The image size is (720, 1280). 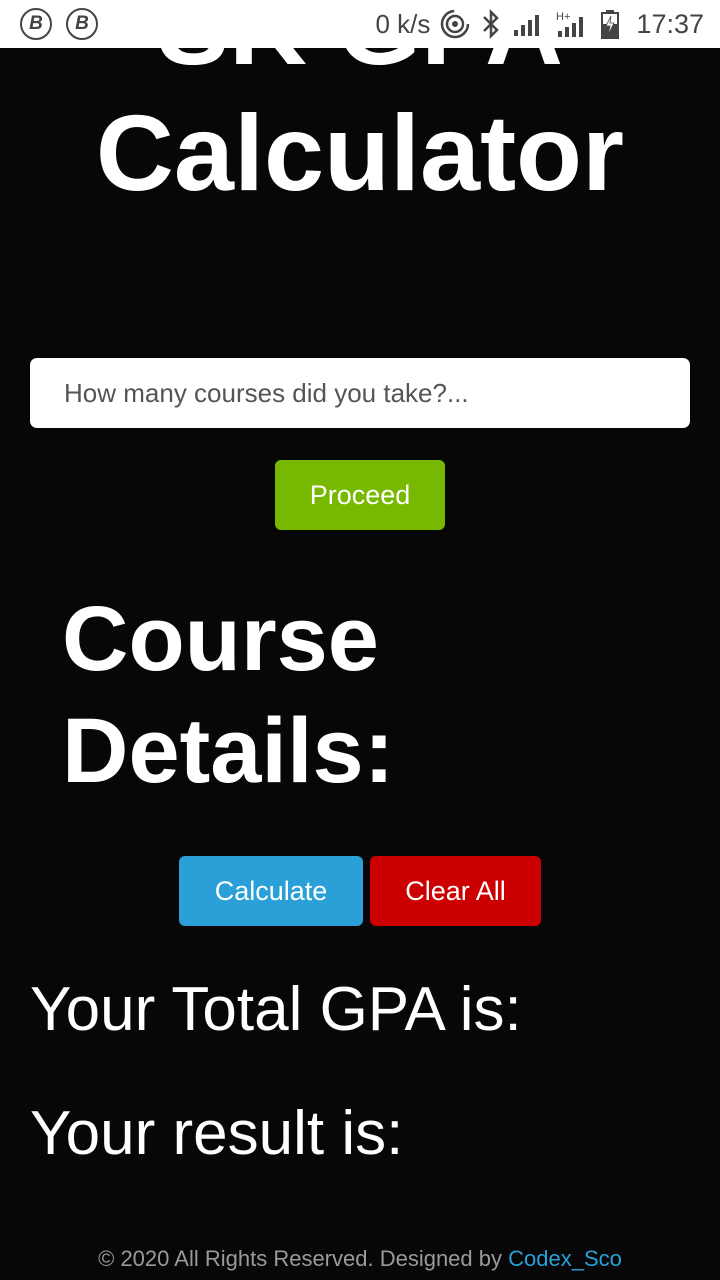 What do you see at coordinates (360, 495) in the screenshot?
I see `proceed-button: Proceed` at bounding box center [360, 495].